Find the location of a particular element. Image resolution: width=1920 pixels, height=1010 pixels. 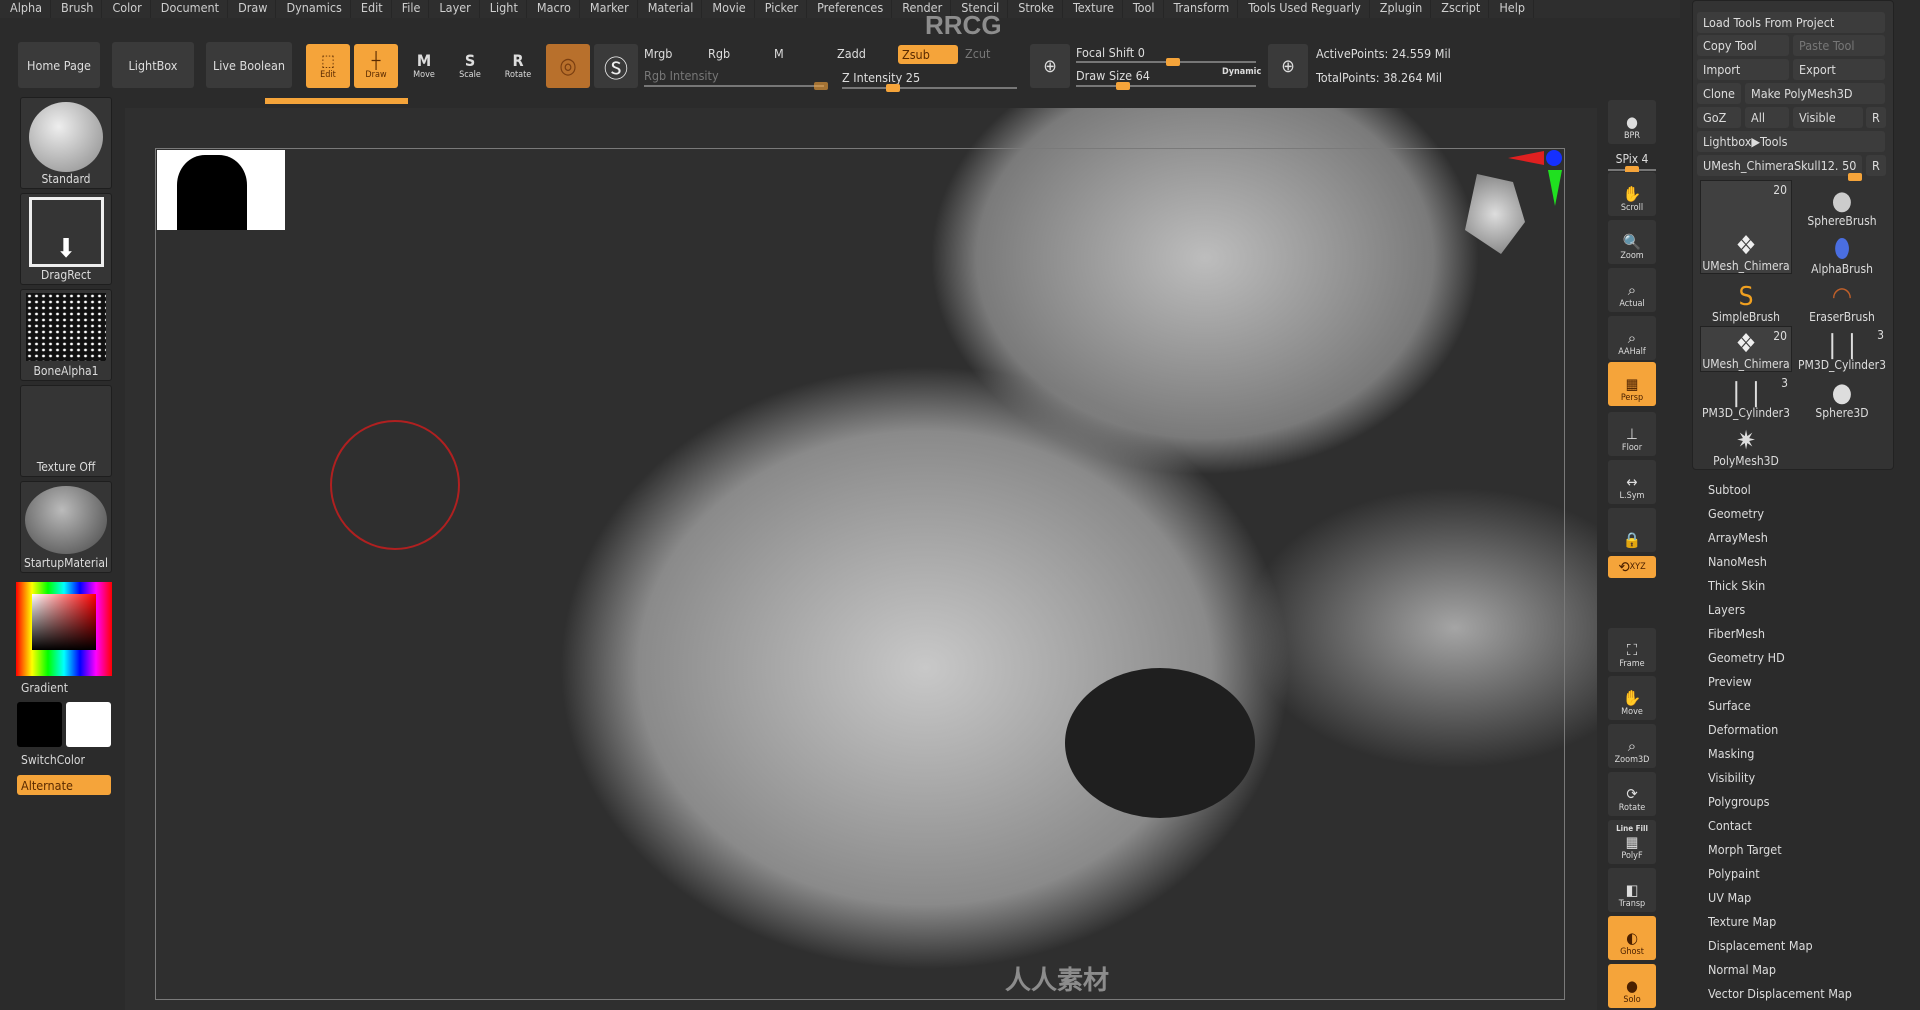

current-tool-r-button: R is located at coordinates (1876, 165).